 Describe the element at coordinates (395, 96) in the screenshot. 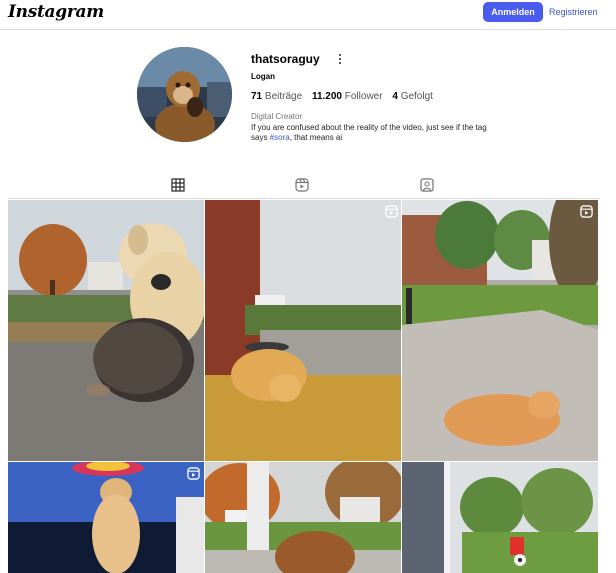

I see `following-count: 4` at that location.